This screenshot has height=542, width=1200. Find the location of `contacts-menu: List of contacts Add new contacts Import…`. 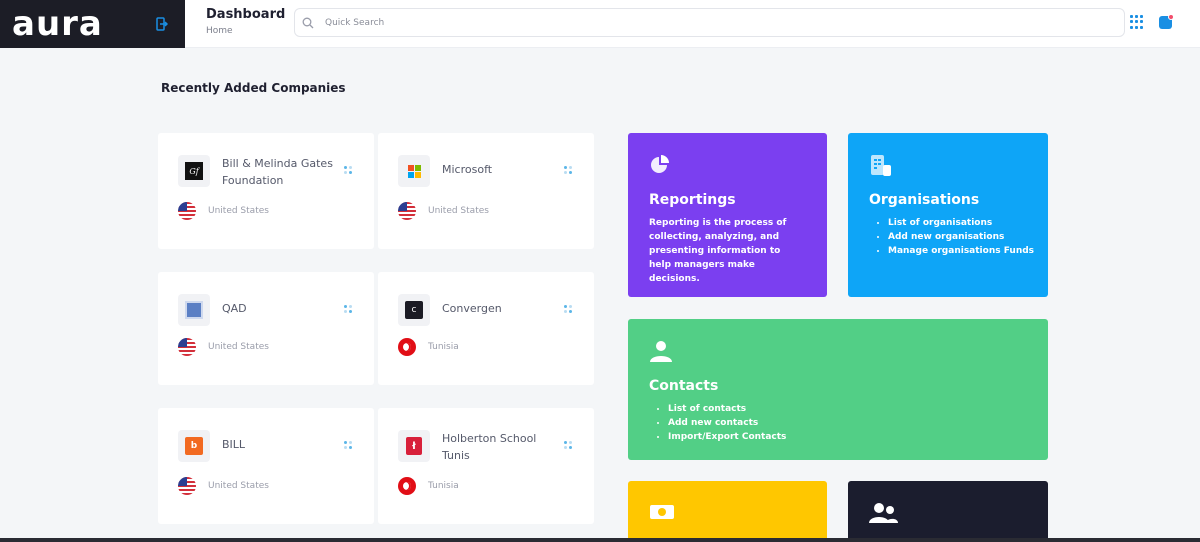

contacts-menu: List of contacts Add new contacts Import… is located at coordinates (727, 423).